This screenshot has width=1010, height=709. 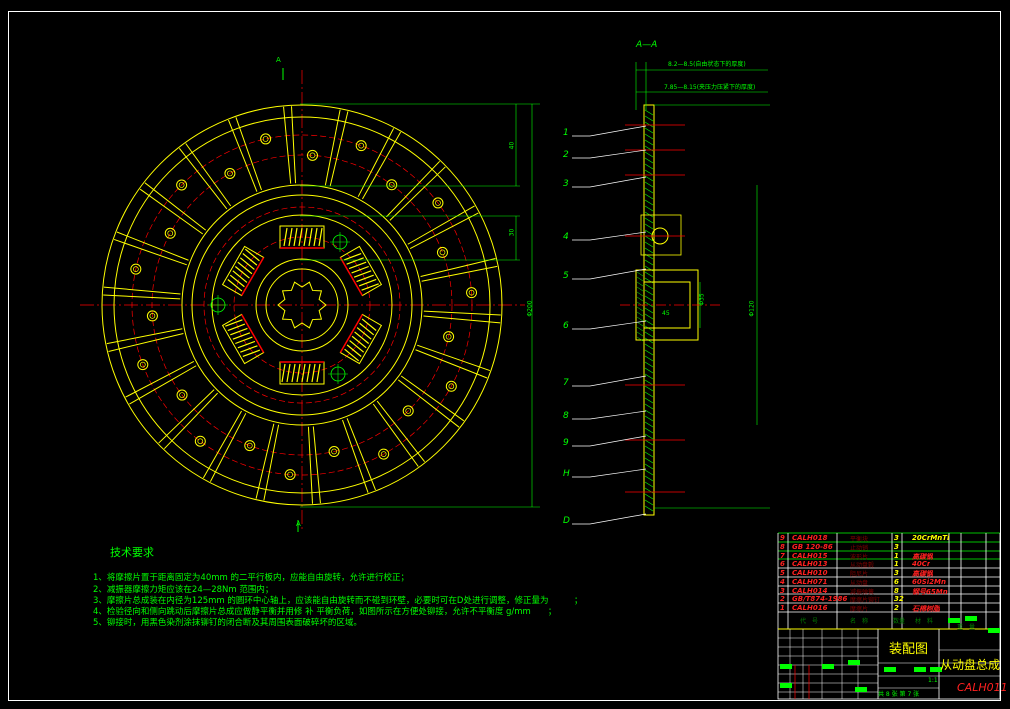 What do you see at coordinates (896, 582) in the screenshot?
I see `part-qty: 6` at bounding box center [896, 582].